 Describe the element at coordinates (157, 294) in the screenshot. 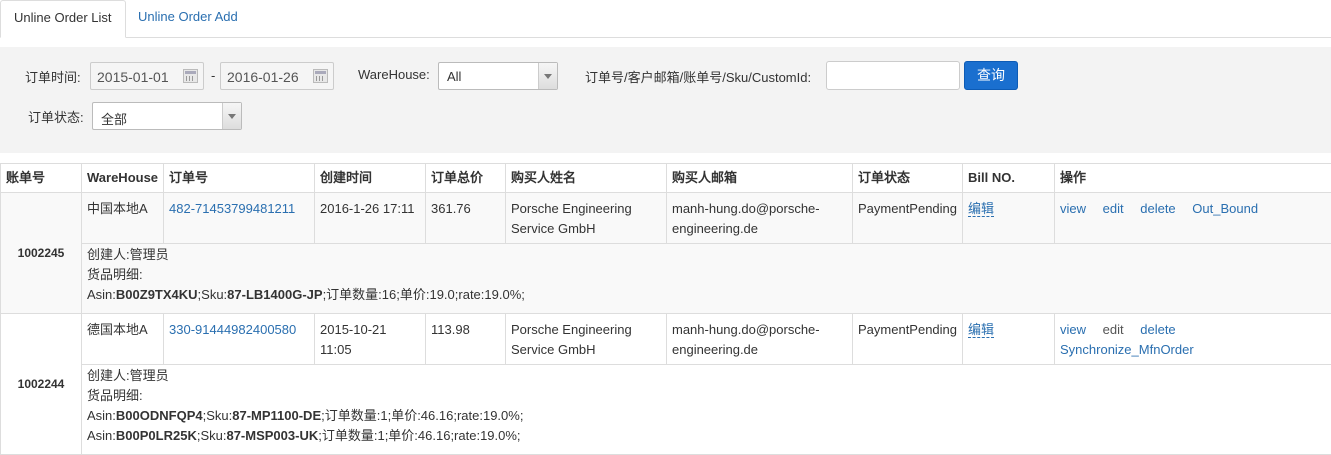

I see `asin-value: B00Z9TX4KU` at that location.